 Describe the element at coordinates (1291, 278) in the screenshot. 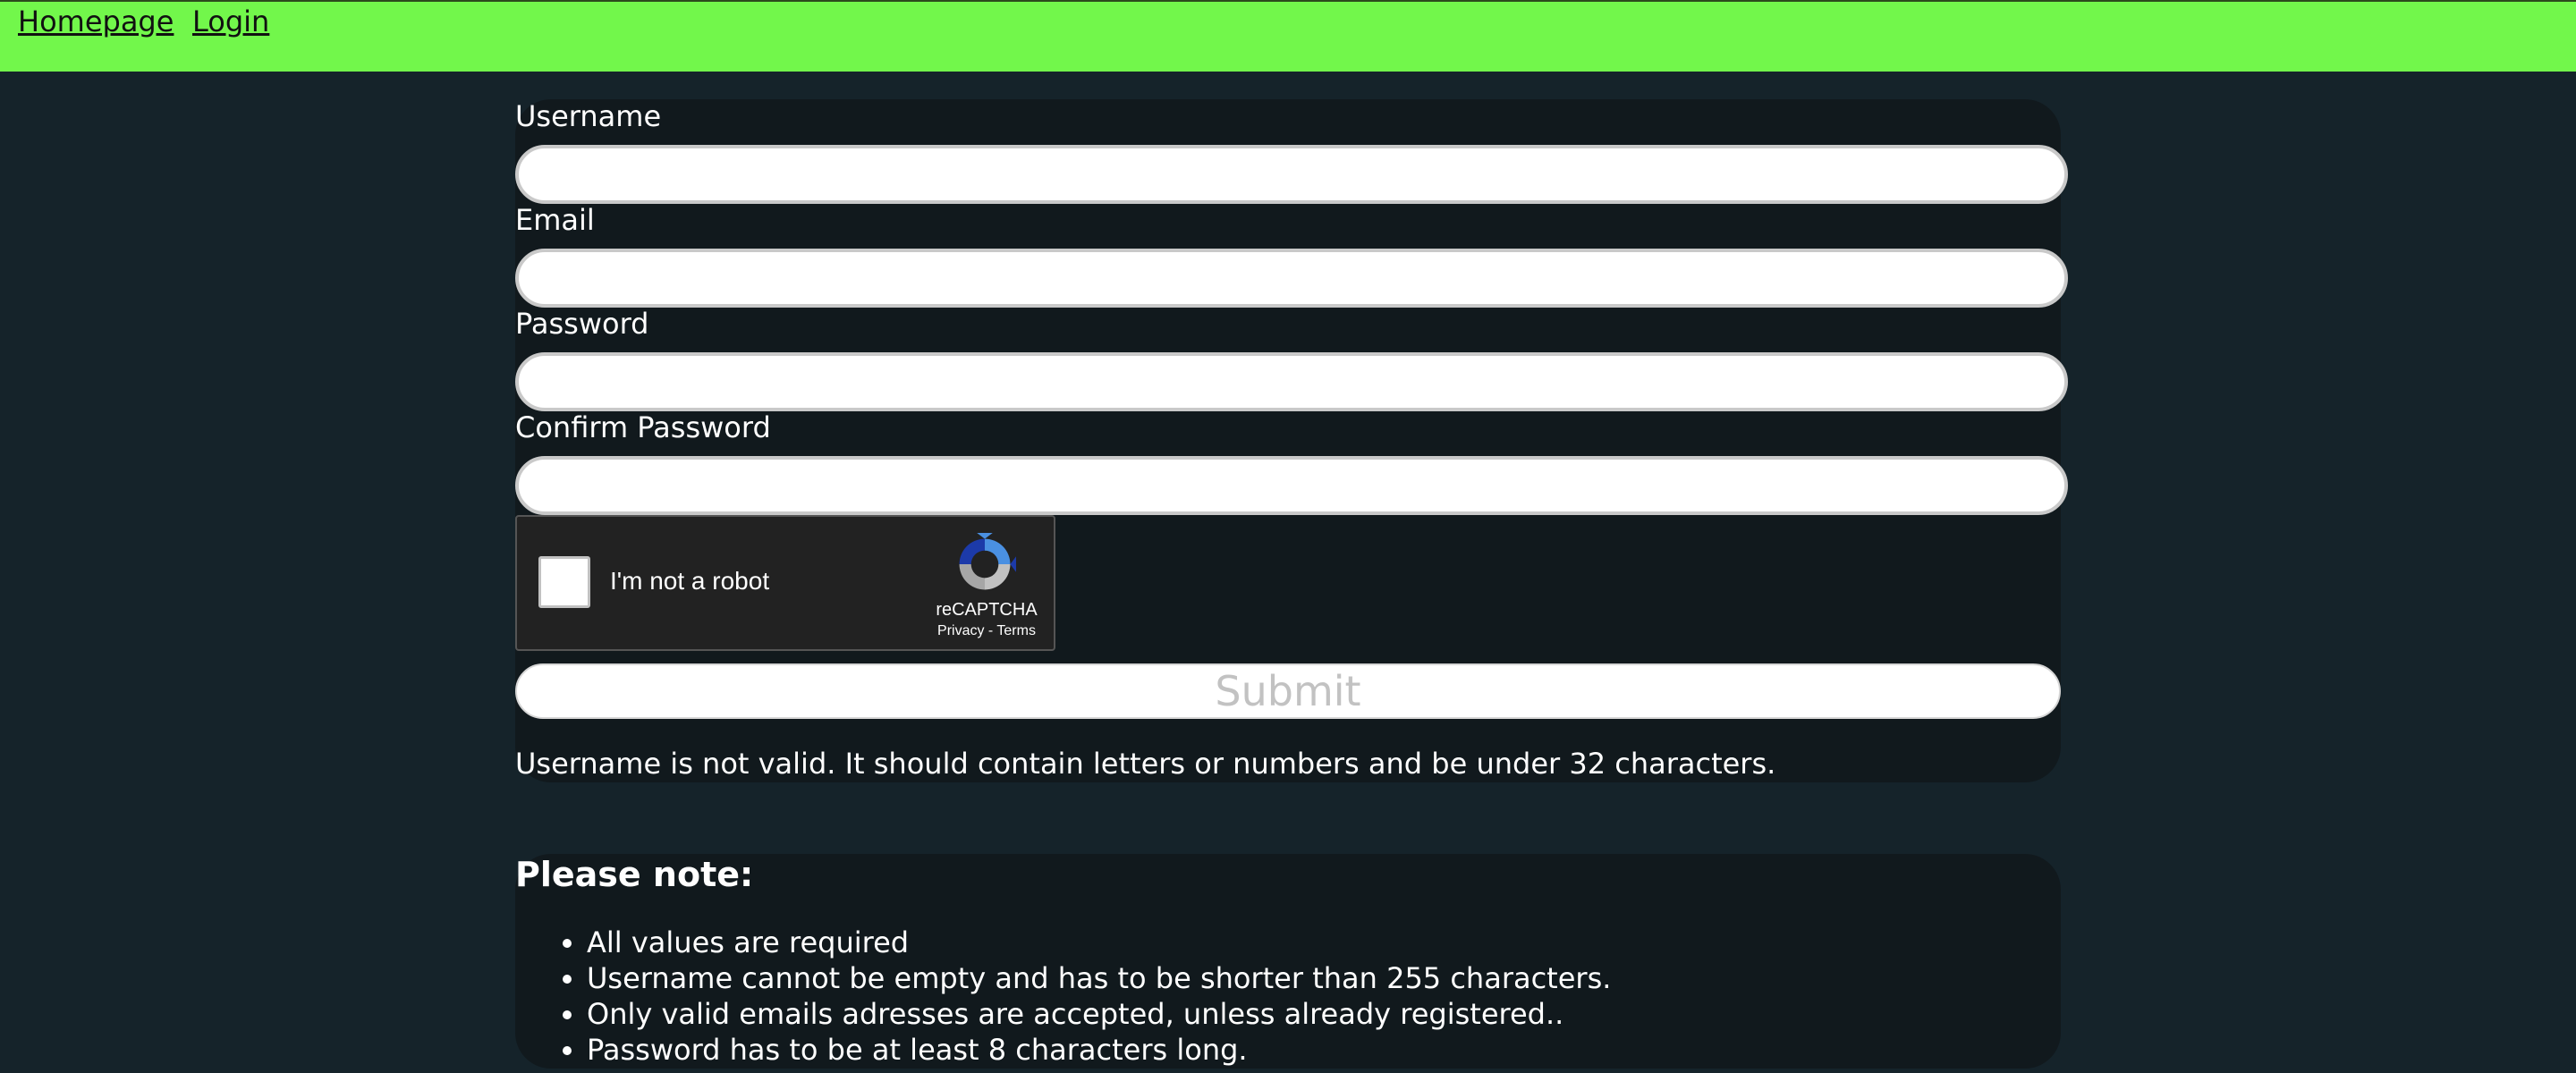

I see `email-input` at that location.